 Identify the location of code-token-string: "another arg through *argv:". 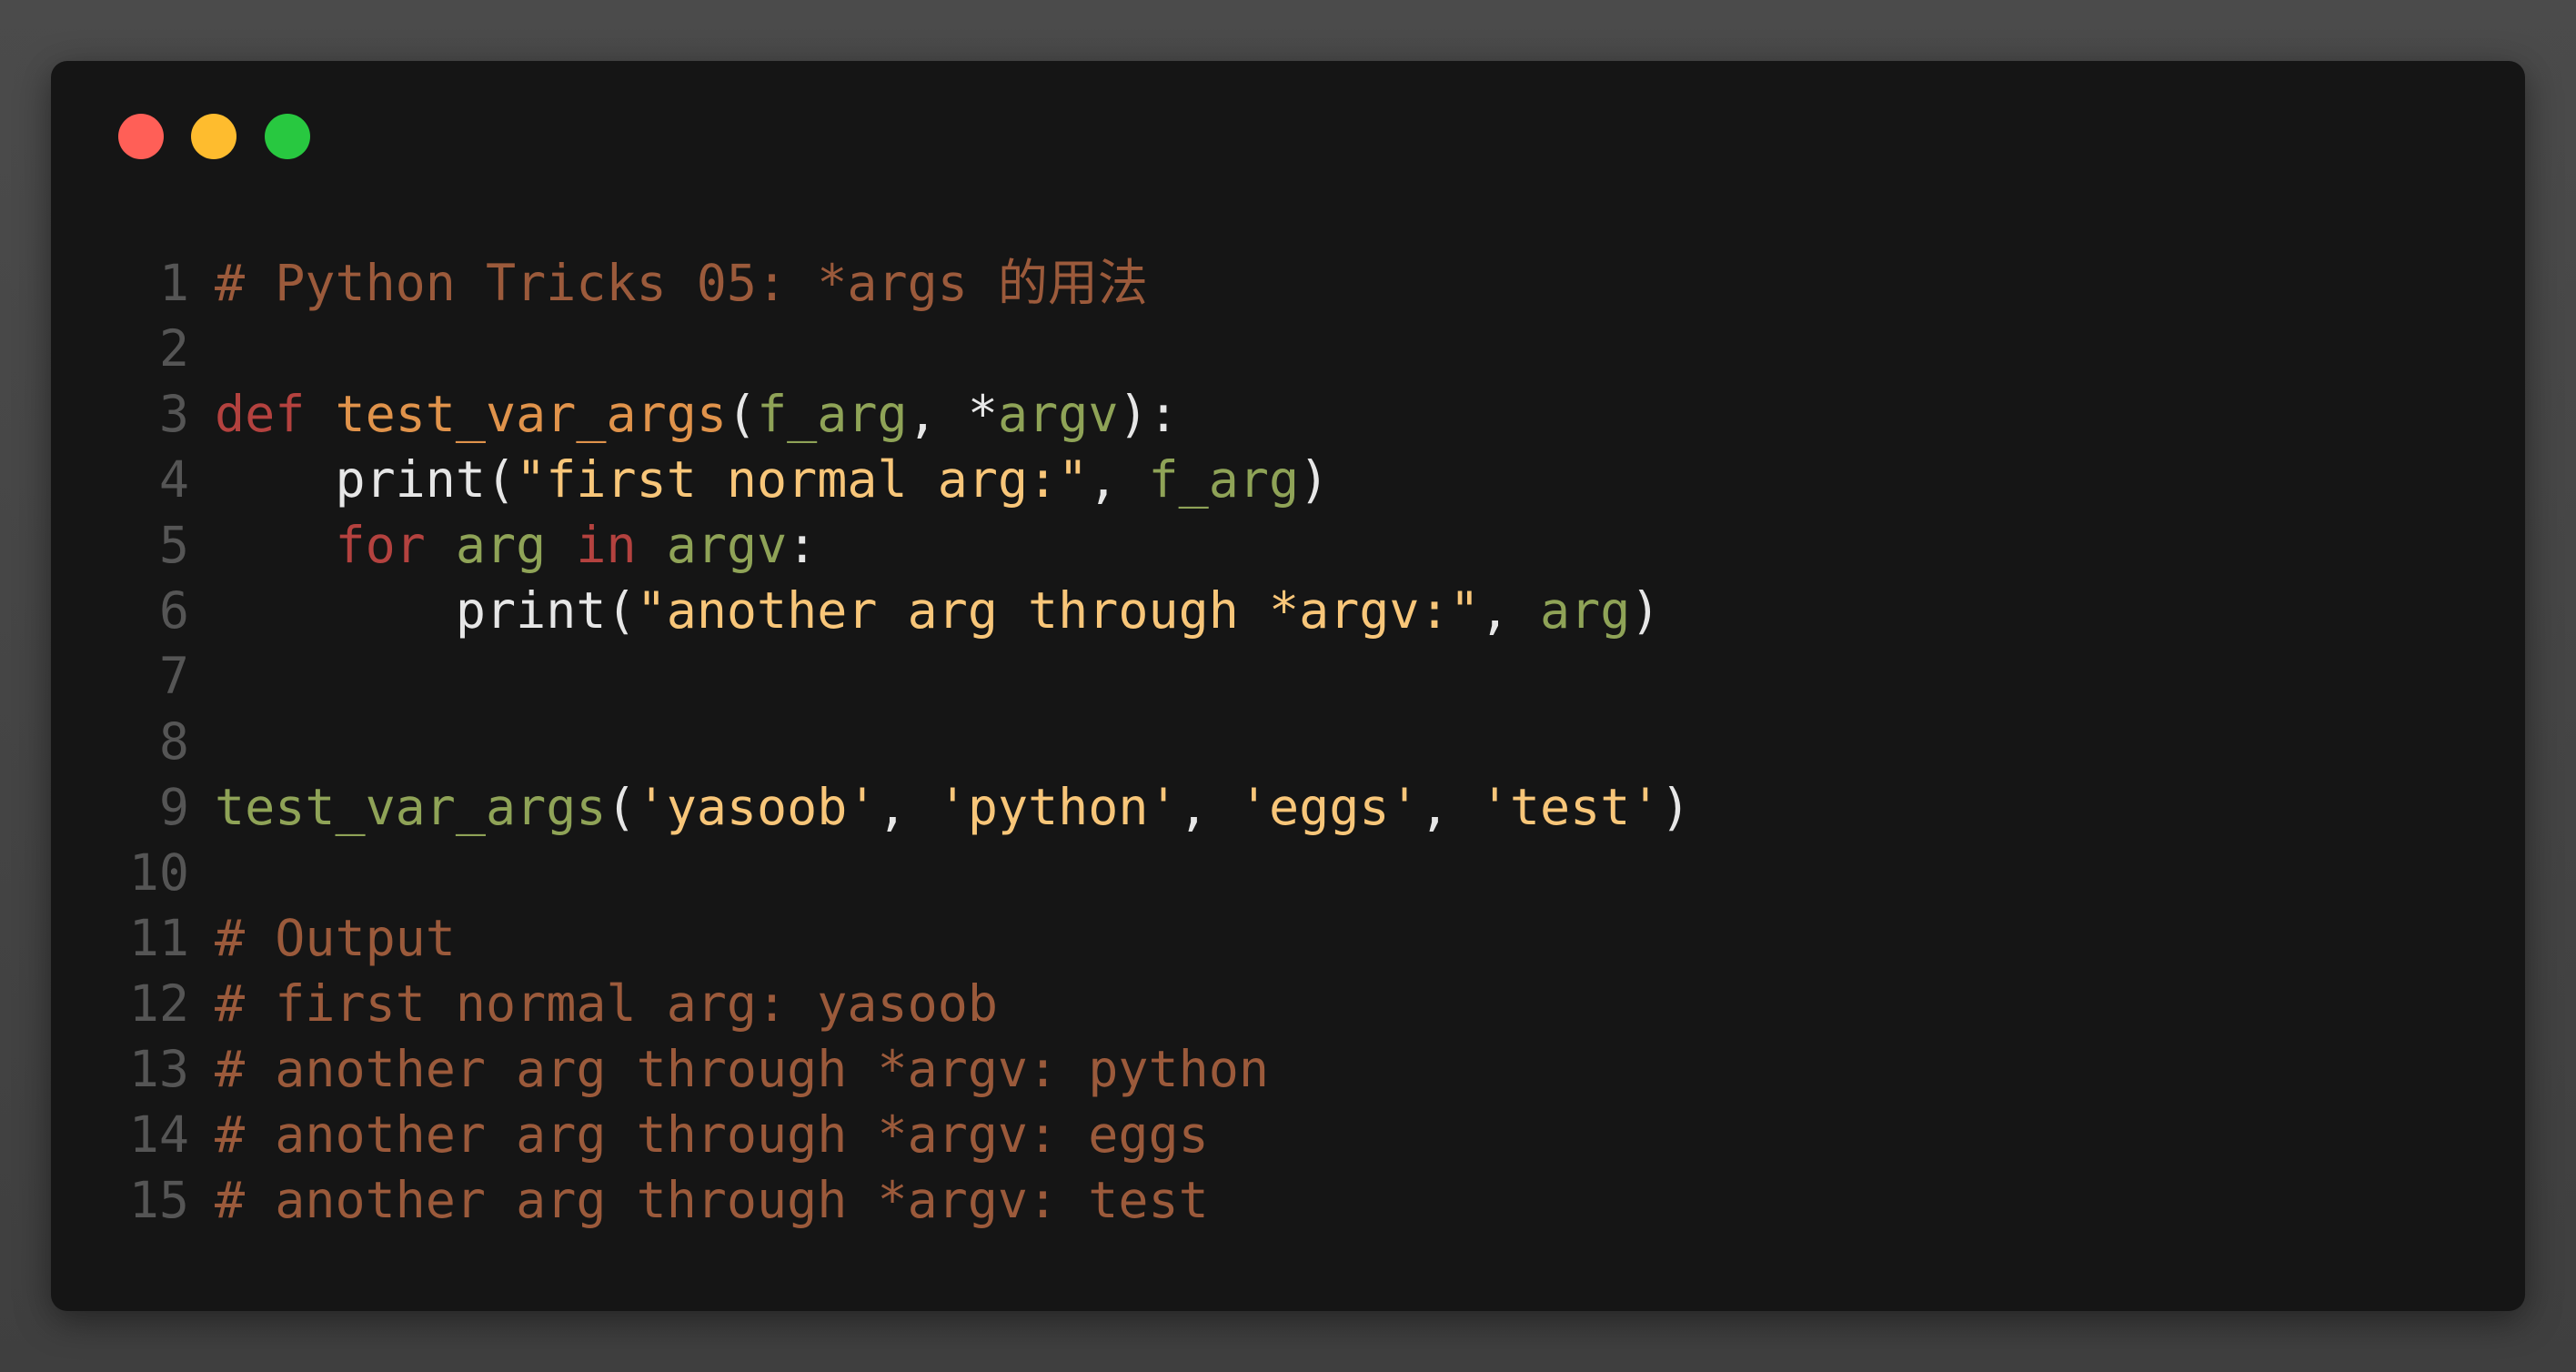
(1058, 610).